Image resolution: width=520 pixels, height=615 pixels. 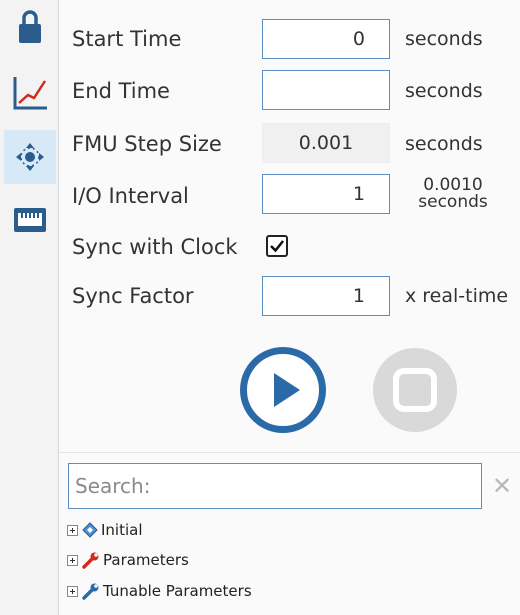 What do you see at coordinates (326, 194) in the screenshot?
I see `io-interval-input` at bounding box center [326, 194].